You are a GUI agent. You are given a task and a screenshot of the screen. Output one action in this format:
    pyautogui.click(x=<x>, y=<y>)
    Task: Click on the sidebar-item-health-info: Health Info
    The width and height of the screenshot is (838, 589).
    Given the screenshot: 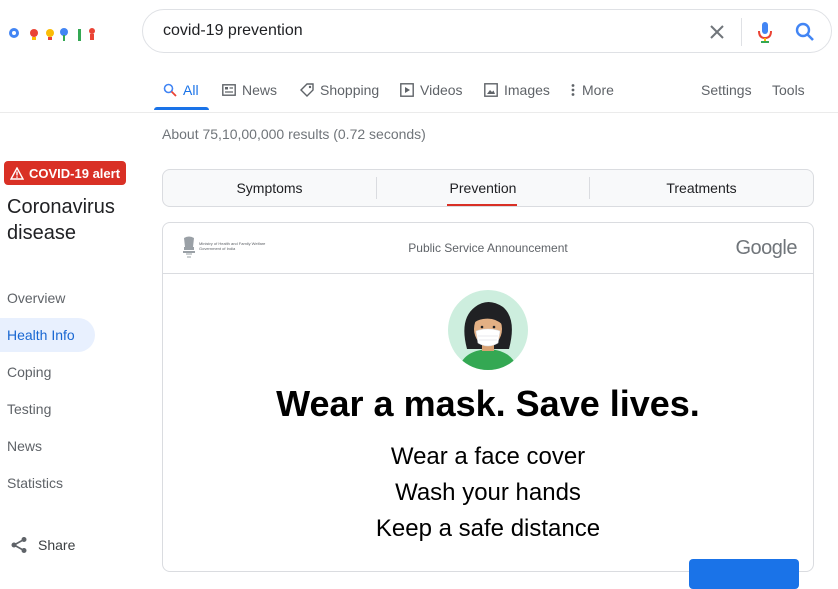 What is the action you would take?
    pyautogui.click(x=47, y=335)
    